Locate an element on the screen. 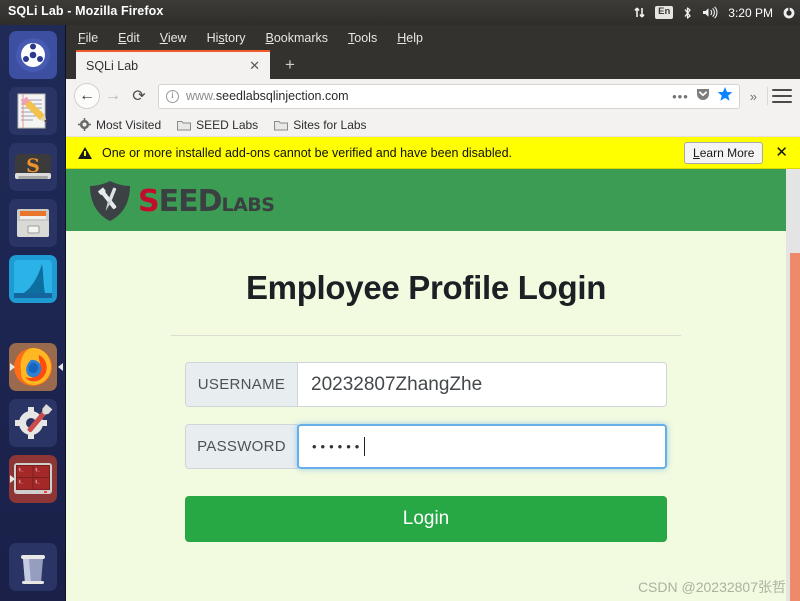 Image resolution: width=800 pixels, height=601 pixels. bookmark-most-visited: Most Visited is located at coordinates (119, 125).